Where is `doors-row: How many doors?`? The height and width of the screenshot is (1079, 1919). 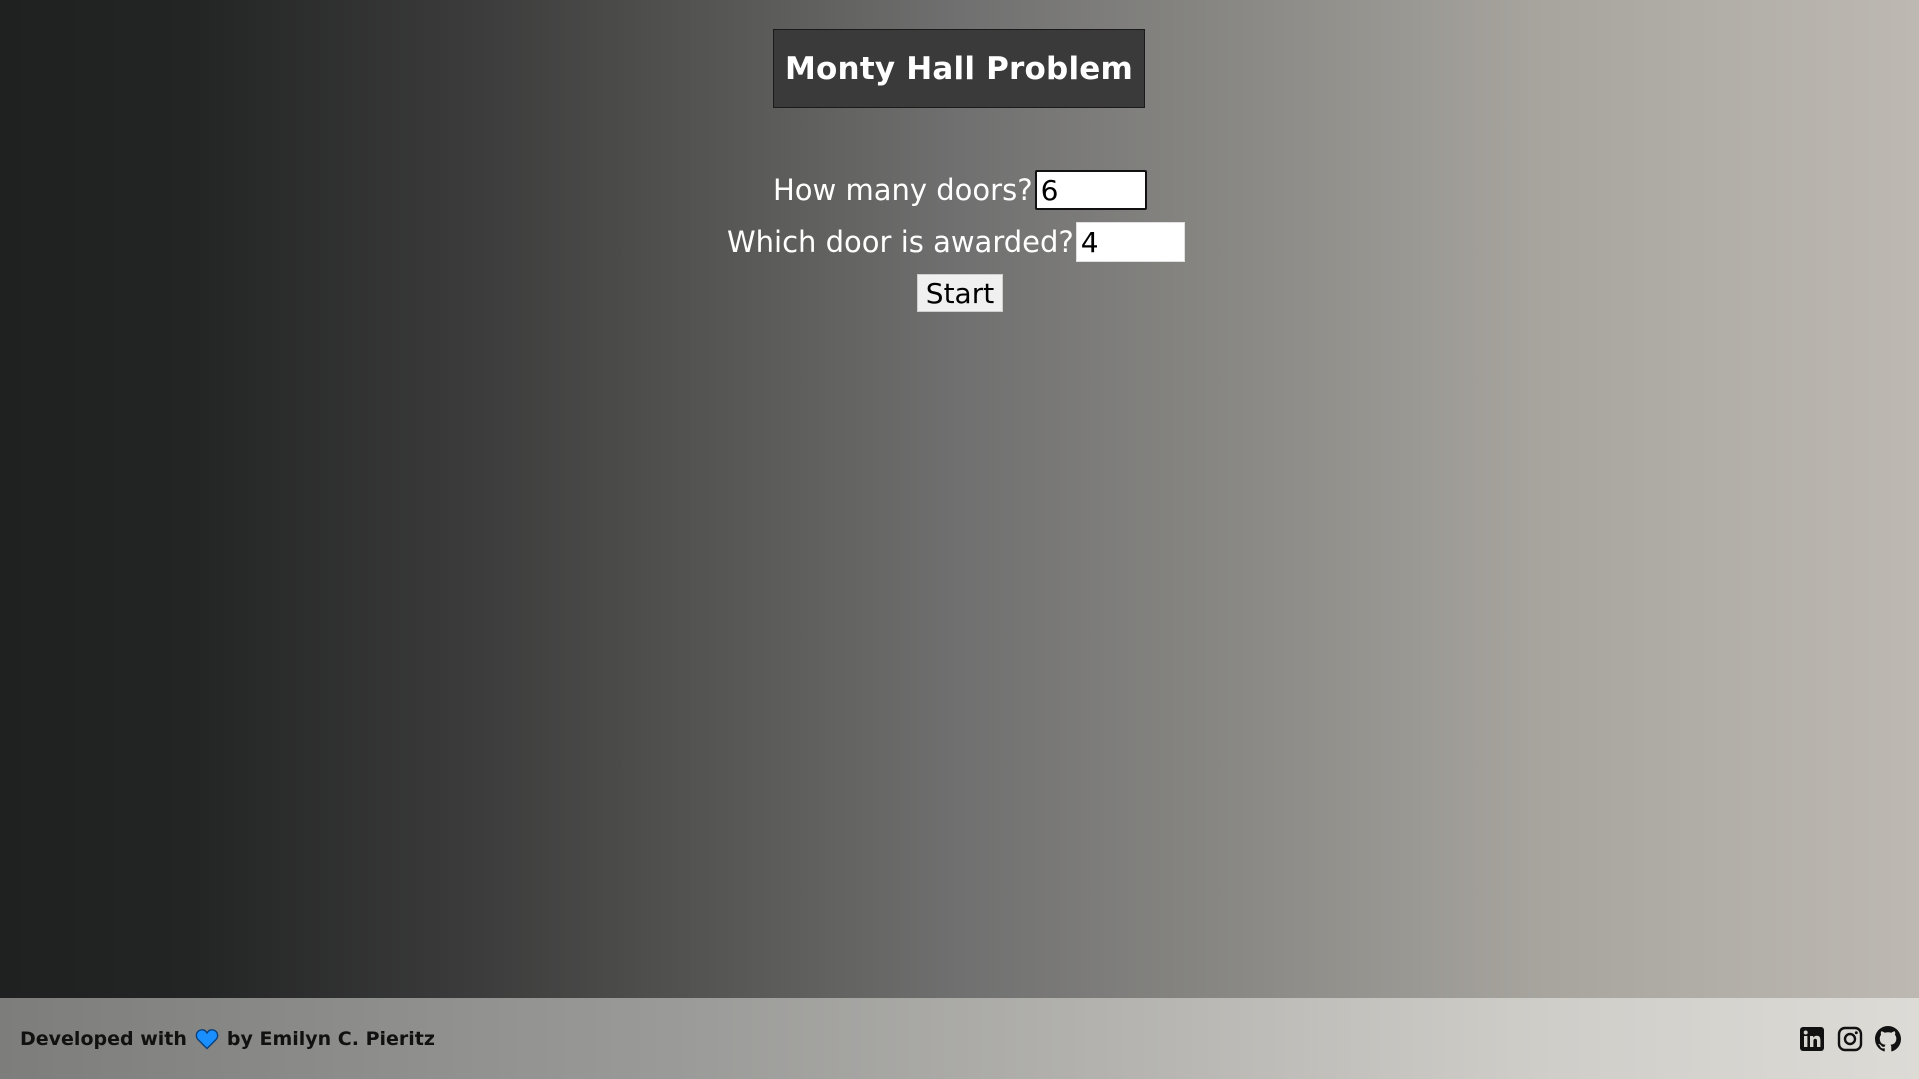
doors-row: How many doors? is located at coordinates (960, 190).